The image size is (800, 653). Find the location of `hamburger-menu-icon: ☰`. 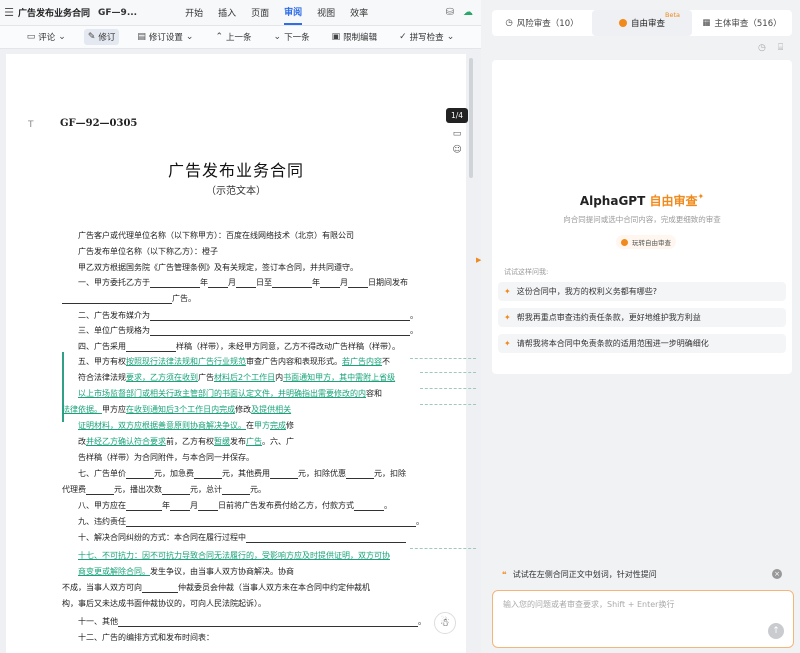

hamburger-menu-icon: ☰ is located at coordinates (9, 12).